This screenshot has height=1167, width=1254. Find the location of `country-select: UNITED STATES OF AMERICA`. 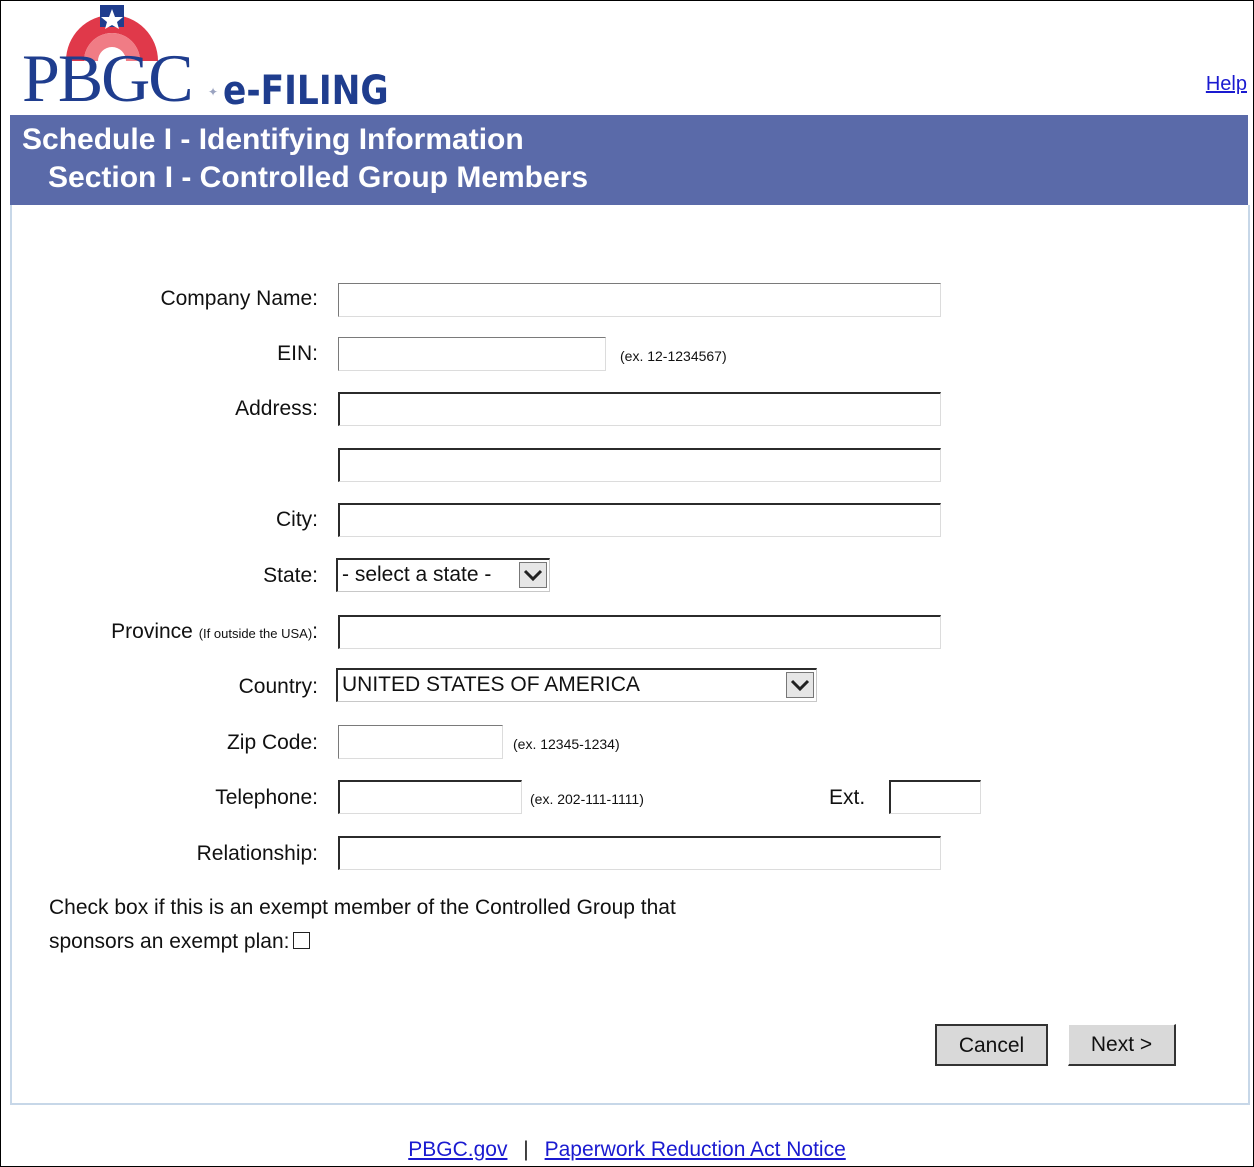

country-select: UNITED STATES OF AMERICA is located at coordinates (576, 685).